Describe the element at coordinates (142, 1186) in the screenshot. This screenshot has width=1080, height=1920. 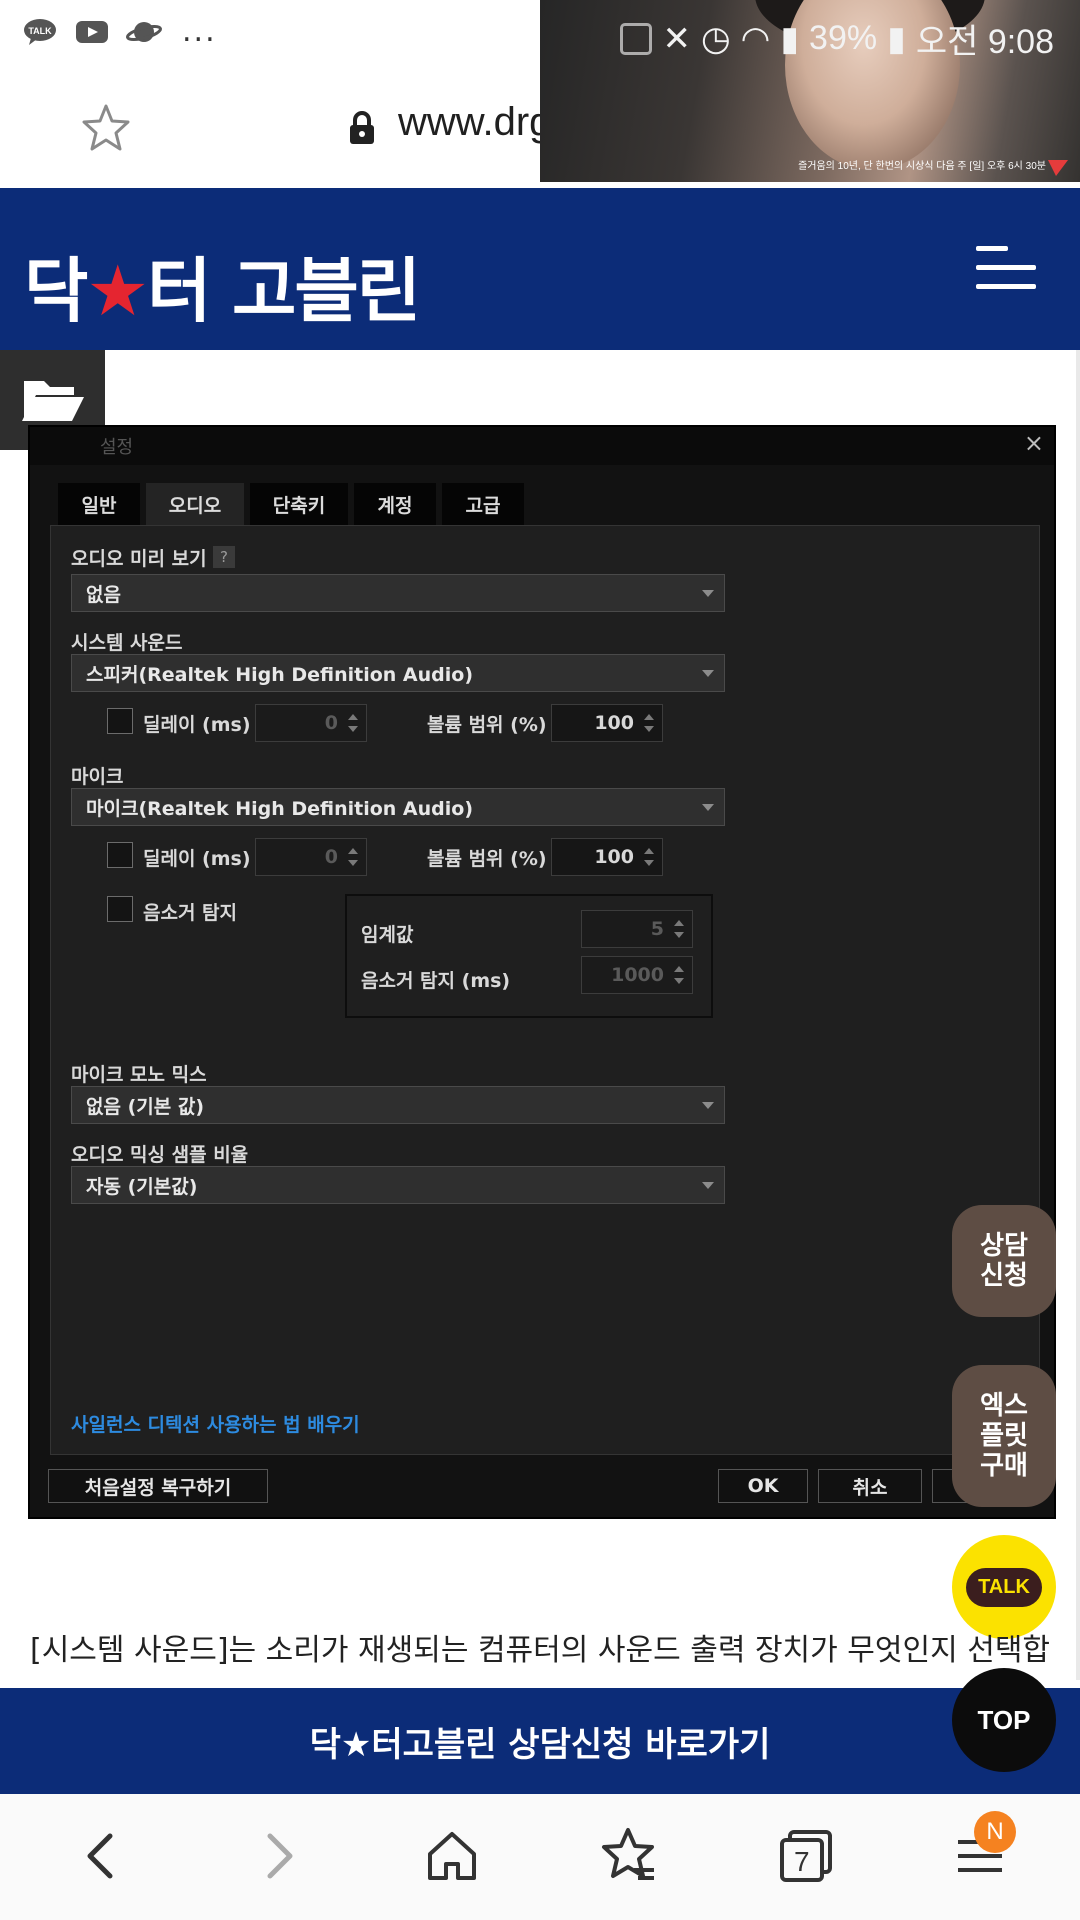
I see `sample-rate-value: 자동 (기본값)` at that location.